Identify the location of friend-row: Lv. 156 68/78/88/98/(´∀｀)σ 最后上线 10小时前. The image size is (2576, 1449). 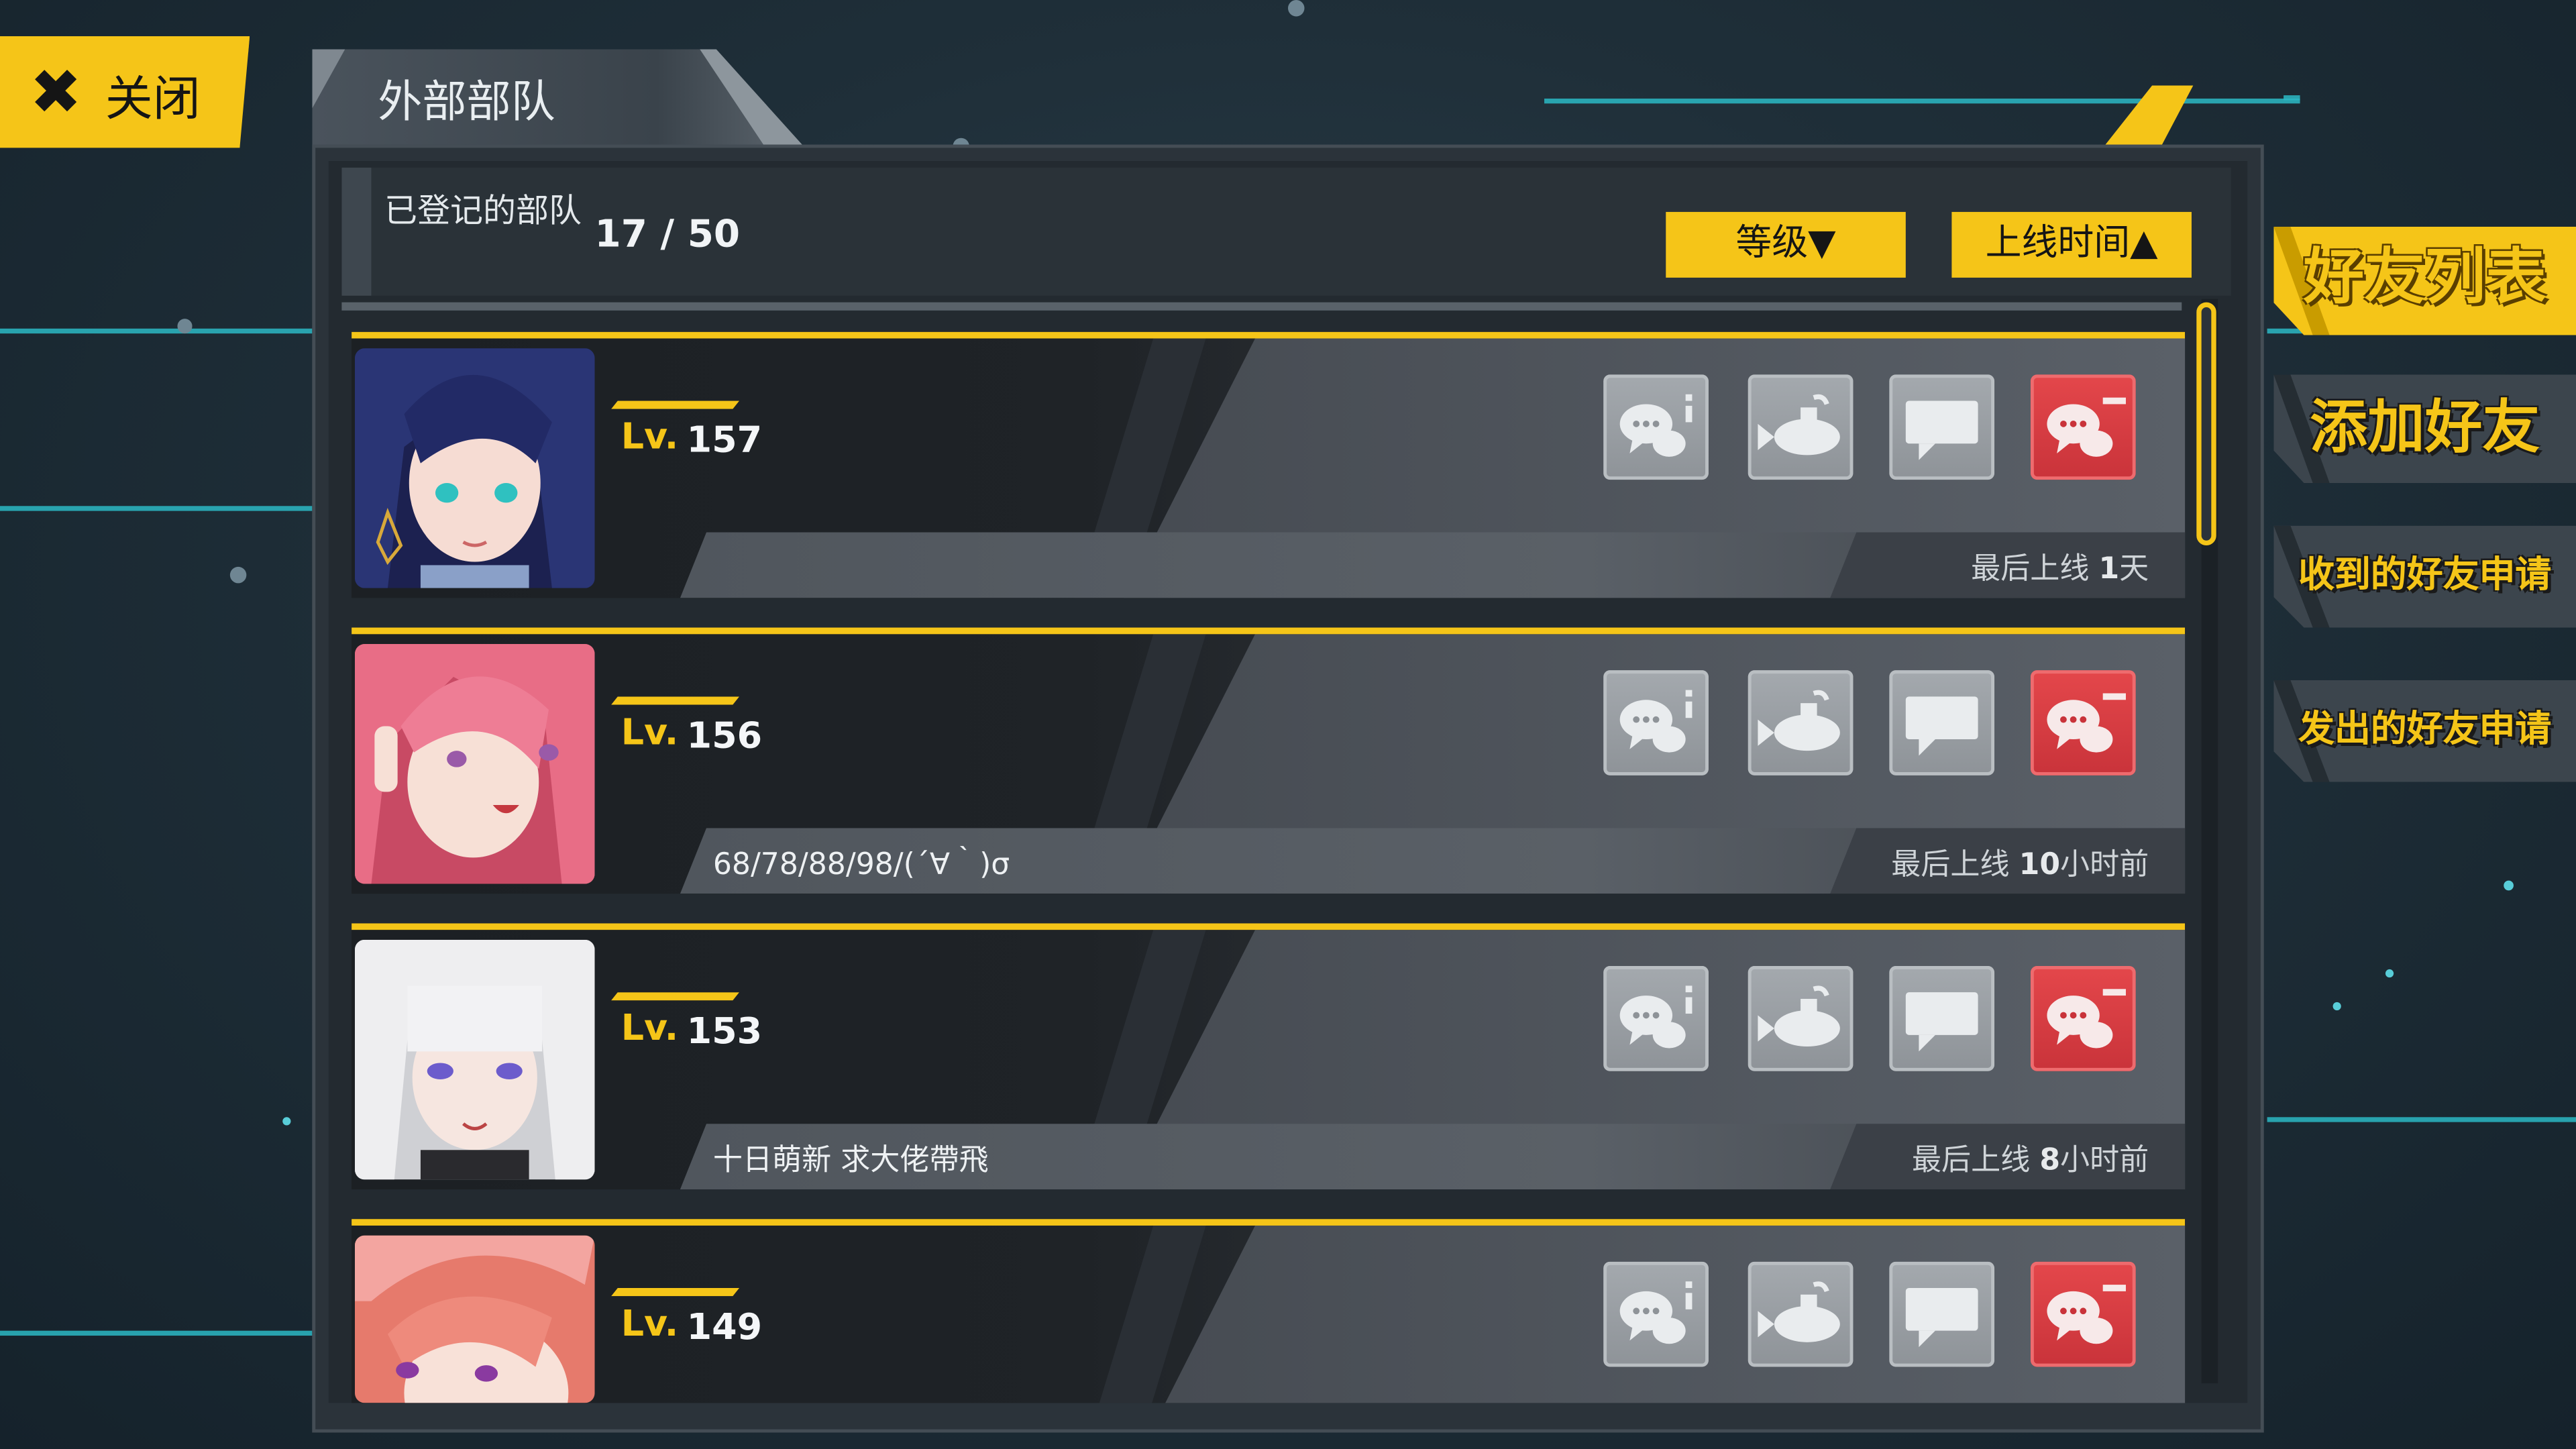
(1269, 760).